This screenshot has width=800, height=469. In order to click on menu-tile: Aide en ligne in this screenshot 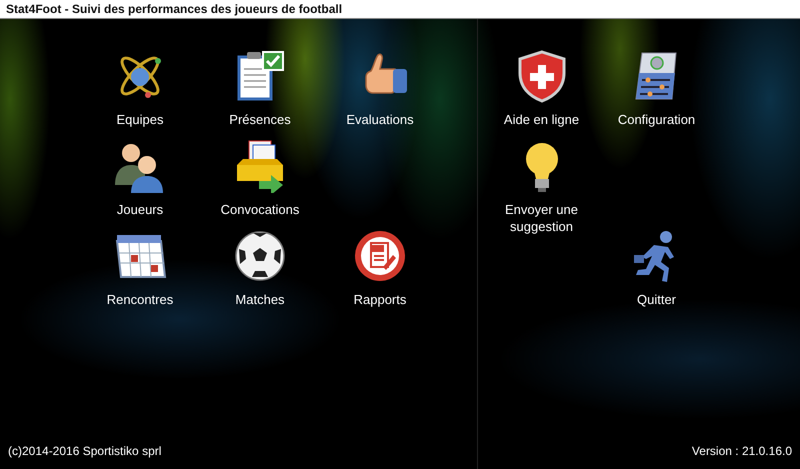, I will do `click(541, 93)`.